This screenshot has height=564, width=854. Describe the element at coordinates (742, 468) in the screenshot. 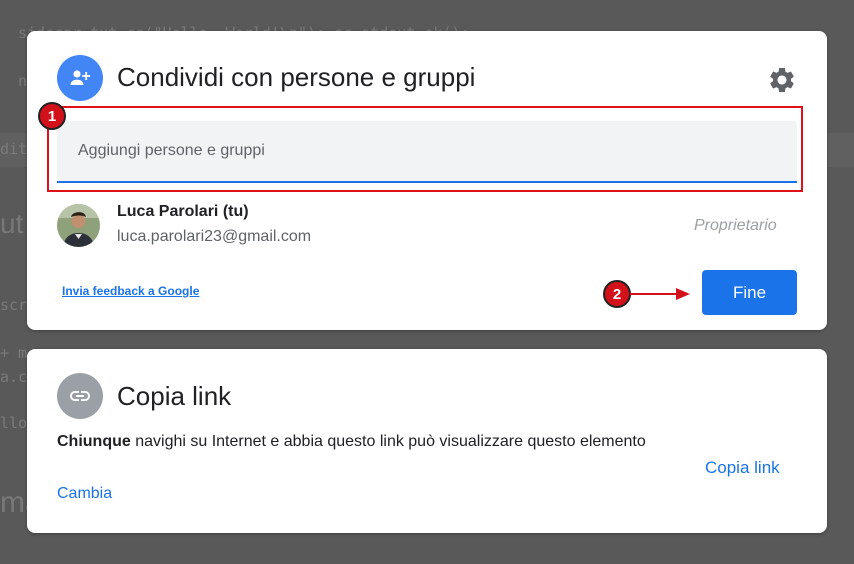

I see `copy-link-button: Copia link` at that location.